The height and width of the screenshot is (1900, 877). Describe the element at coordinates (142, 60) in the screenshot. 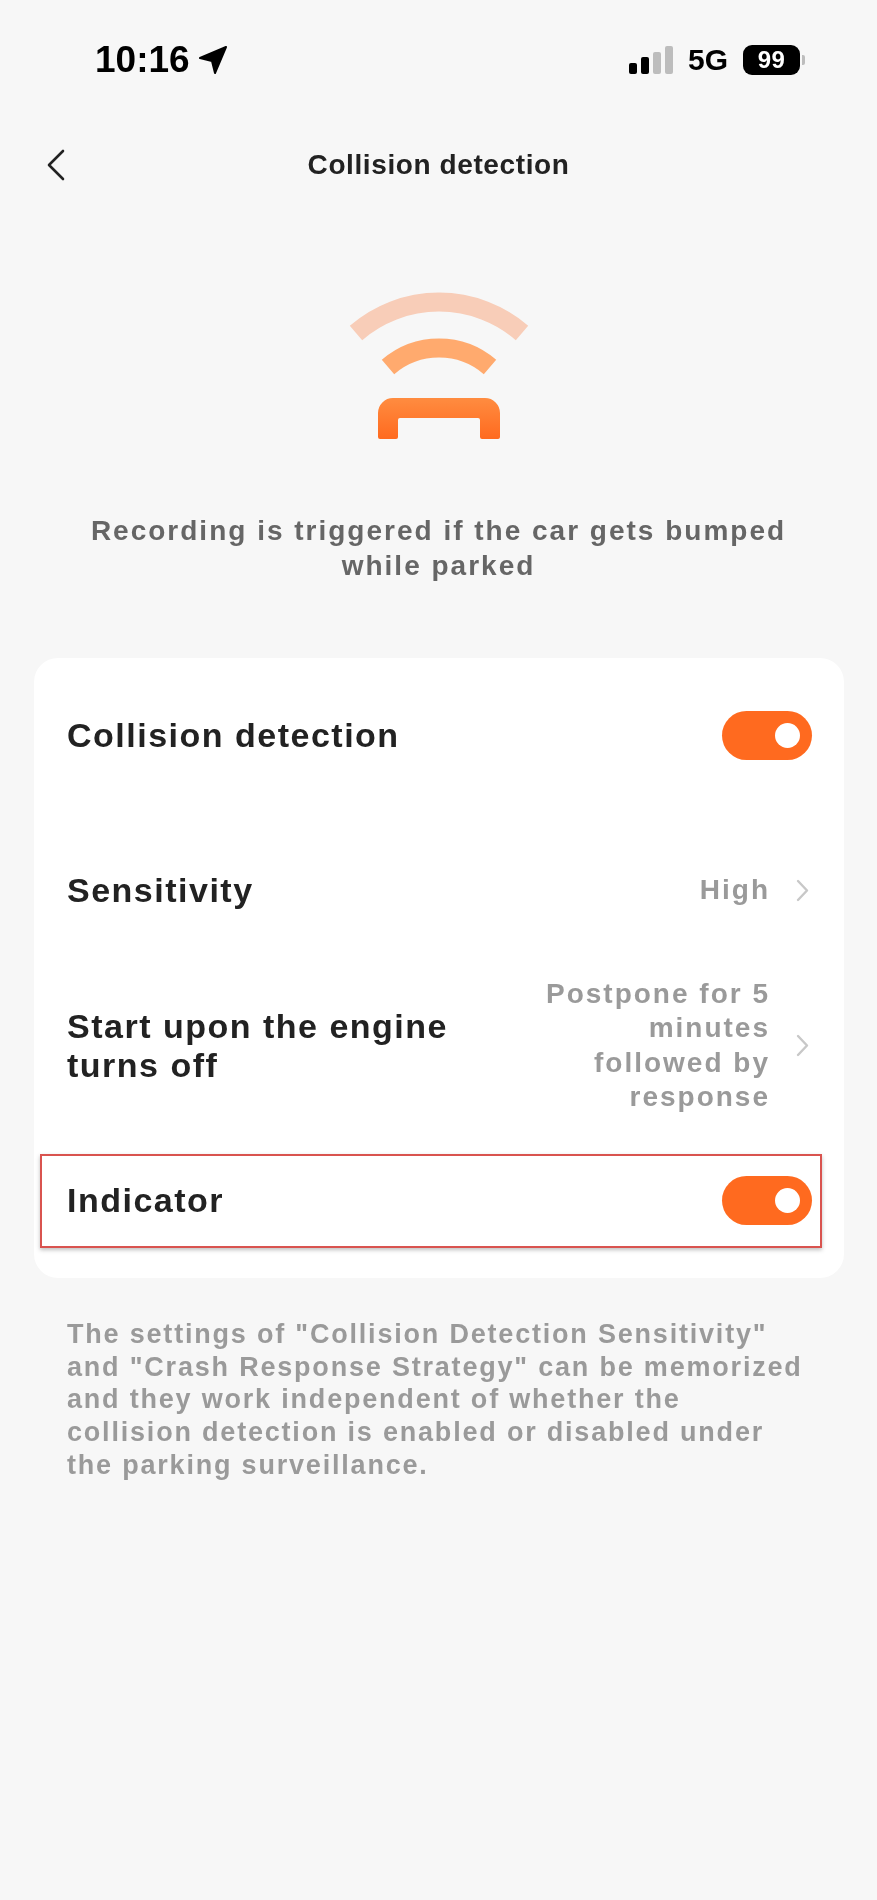

I see `status-time: 10:16` at that location.